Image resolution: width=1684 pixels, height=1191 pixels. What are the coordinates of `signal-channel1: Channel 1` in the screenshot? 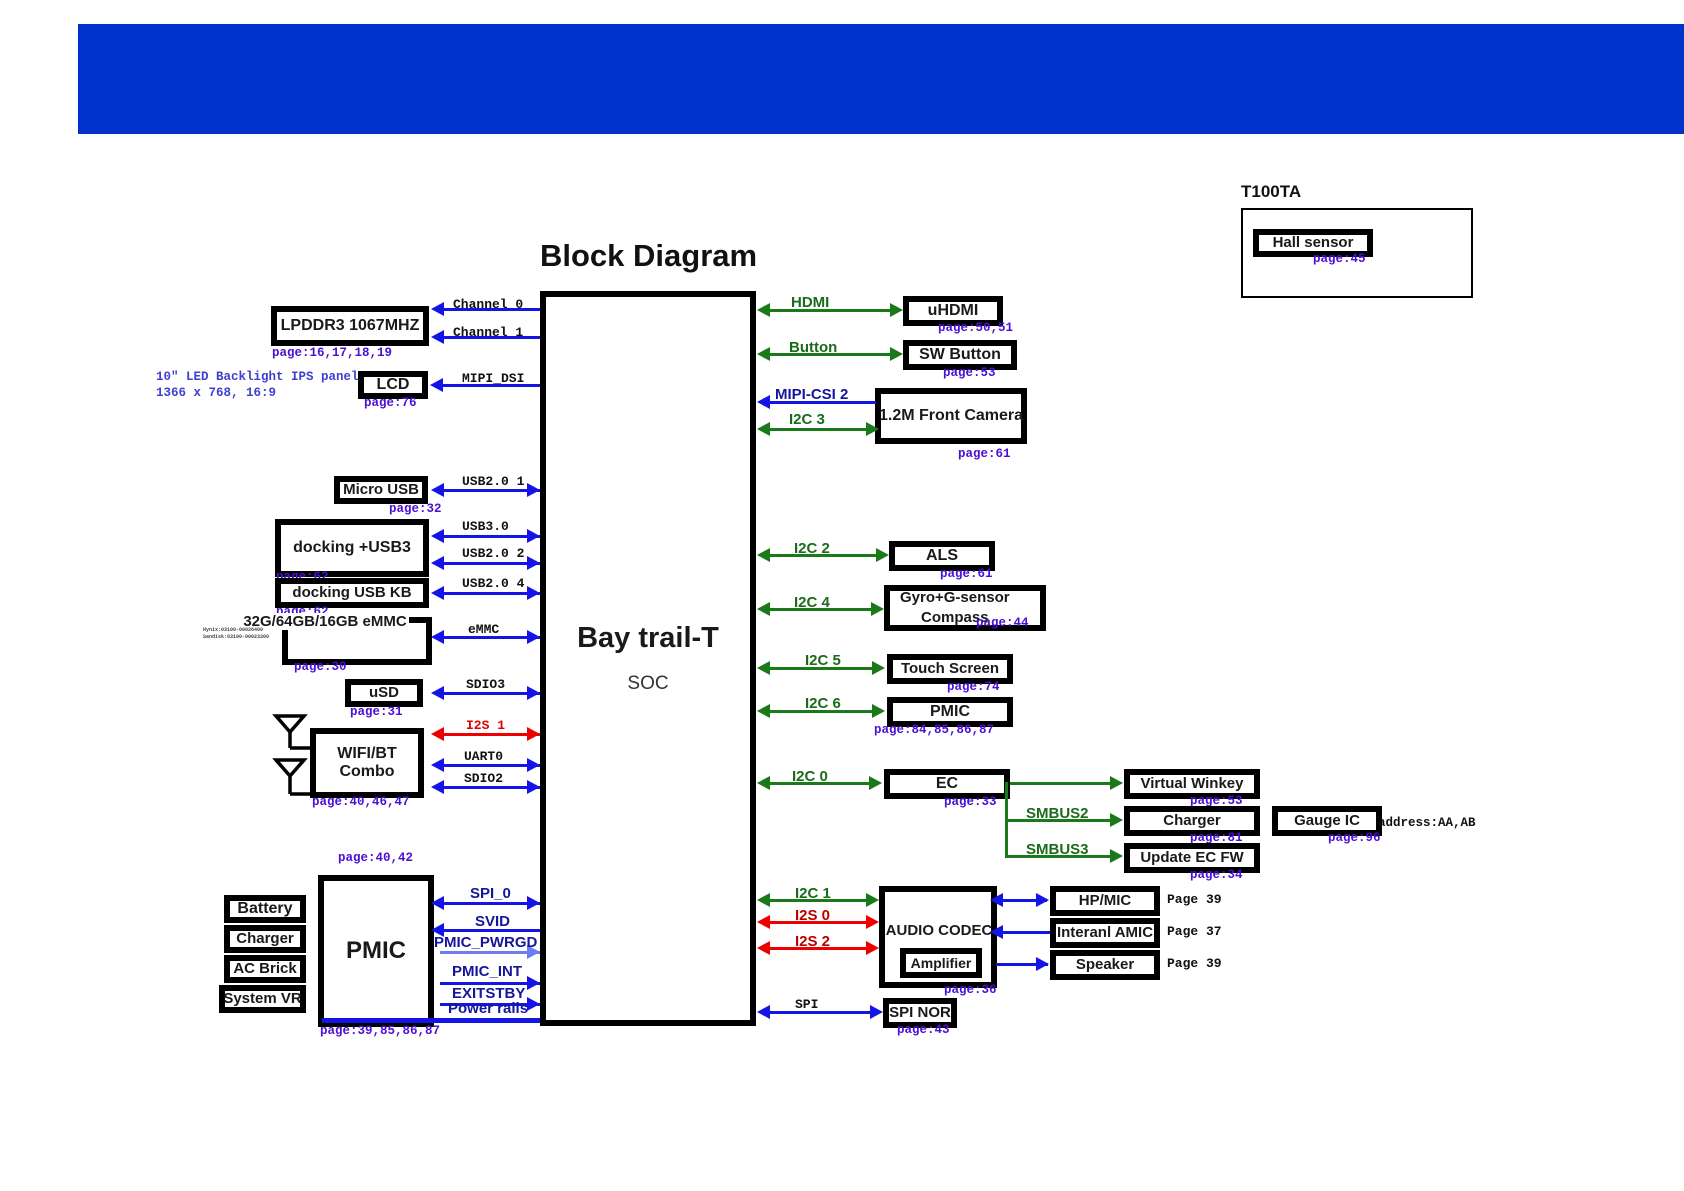 It's located at (488, 332).